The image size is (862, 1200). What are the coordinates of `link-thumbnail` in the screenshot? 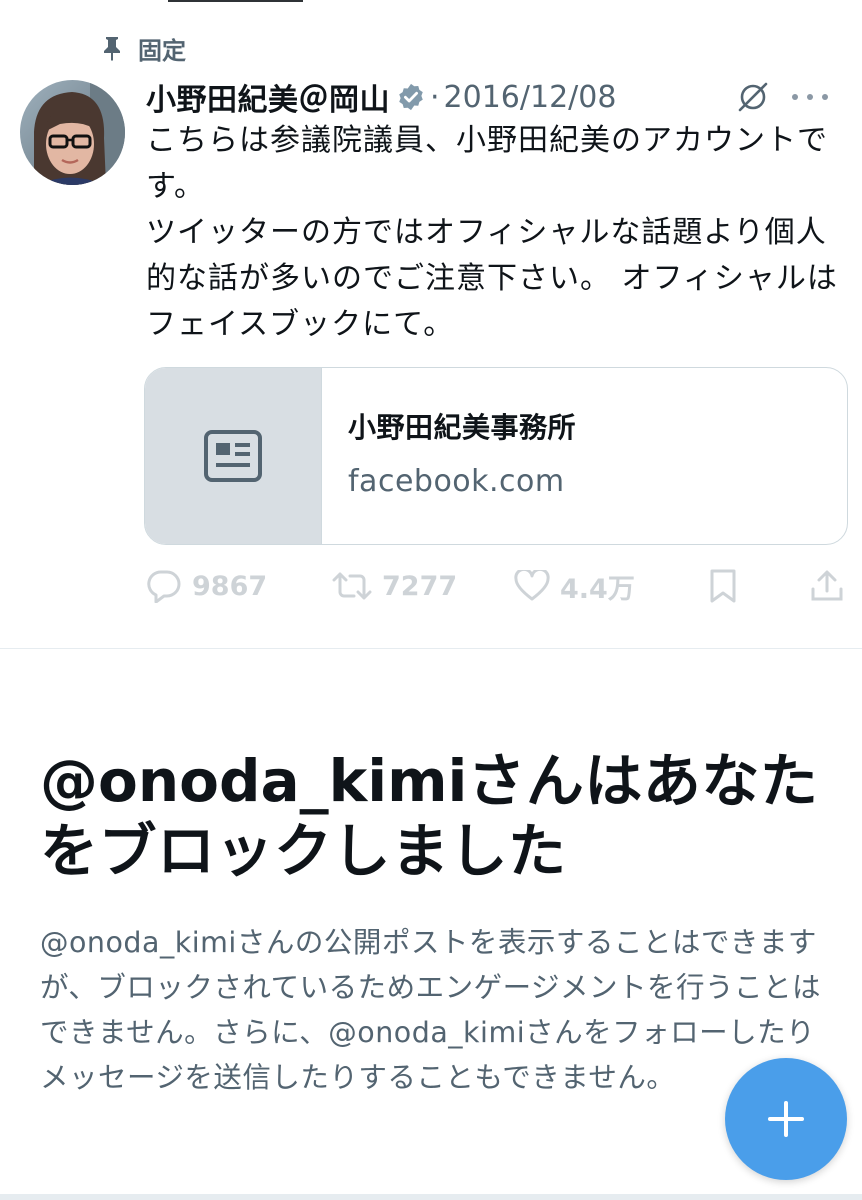 It's located at (233, 456).